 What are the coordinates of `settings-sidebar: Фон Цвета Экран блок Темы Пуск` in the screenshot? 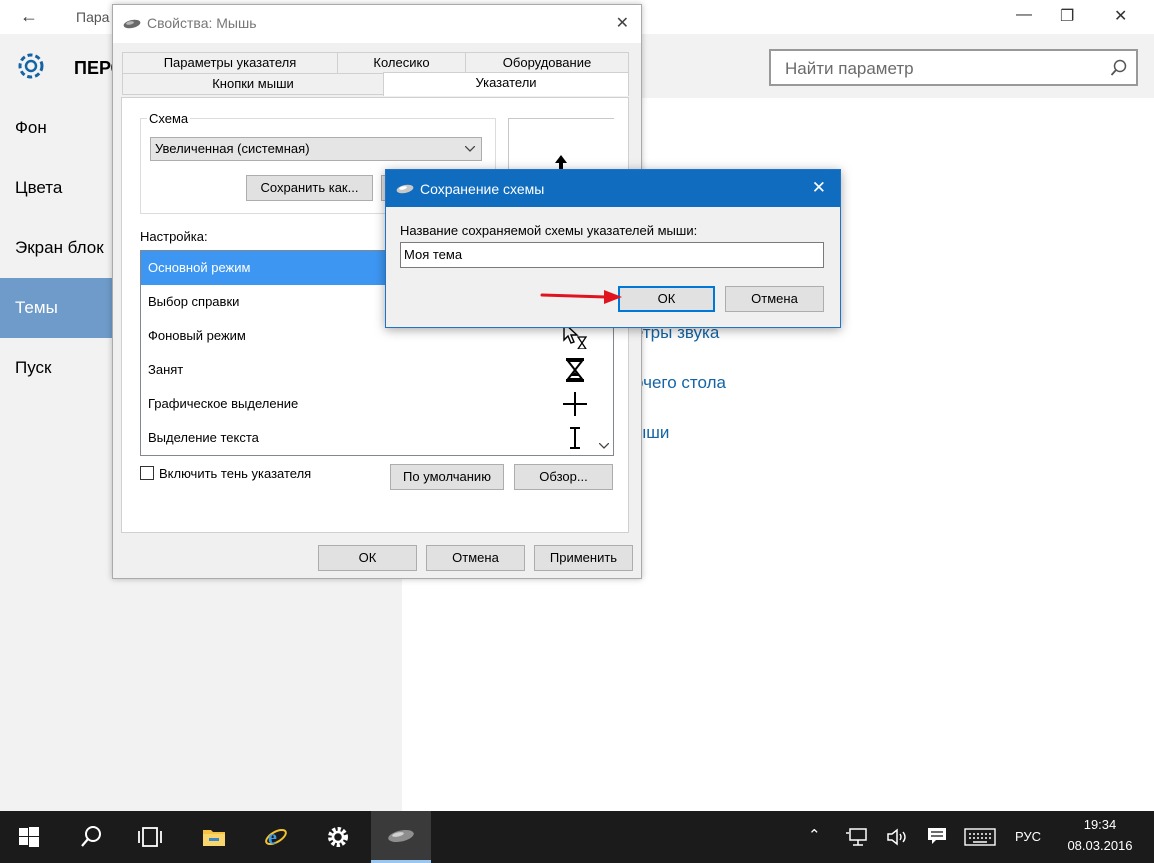 It's located at (56, 454).